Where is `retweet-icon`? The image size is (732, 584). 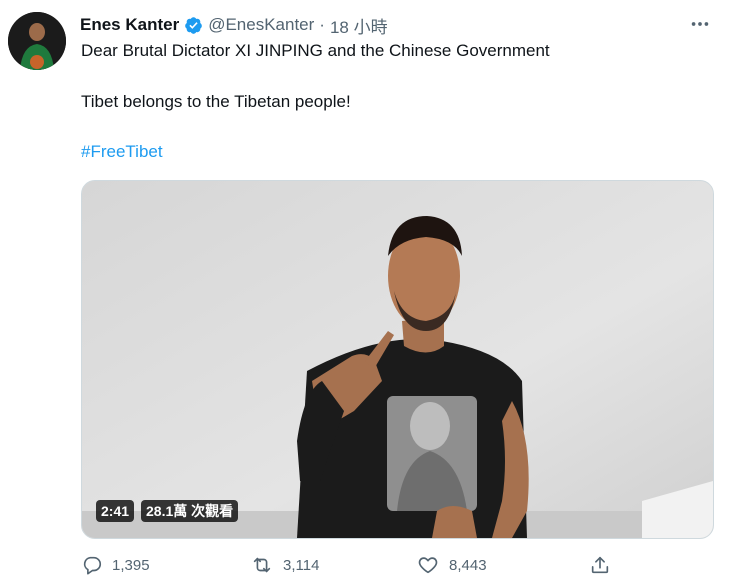 retweet-icon is located at coordinates (262, 565).